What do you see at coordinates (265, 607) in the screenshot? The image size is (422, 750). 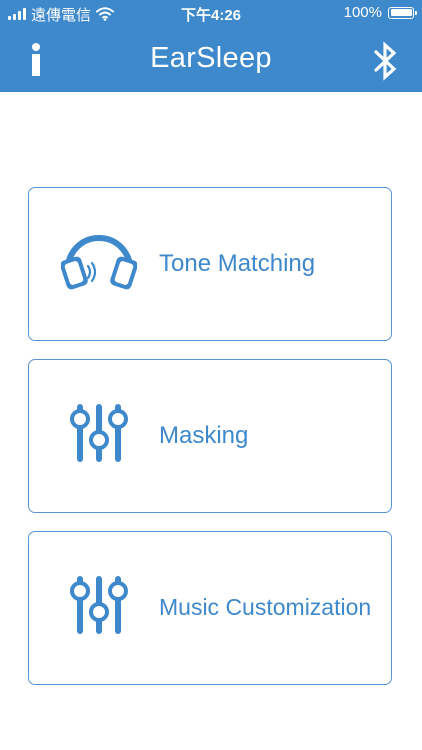 I see `music-customization-label: Music Customization` at bounding box center [265, 607].